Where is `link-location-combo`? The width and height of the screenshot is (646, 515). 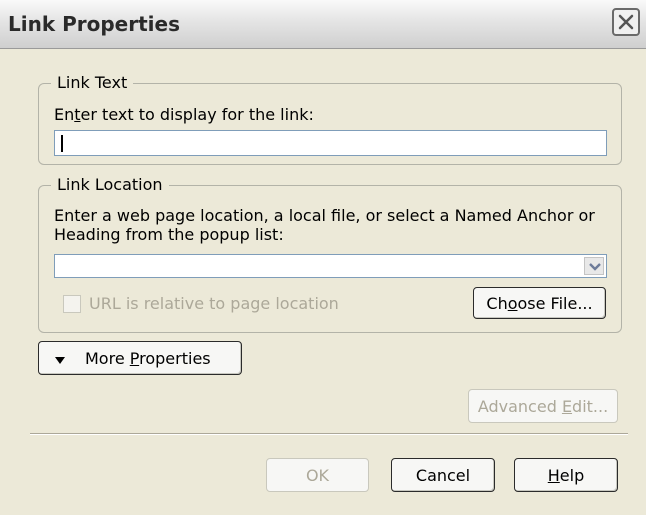 link-location-combo is located at coordinates (330, 266).